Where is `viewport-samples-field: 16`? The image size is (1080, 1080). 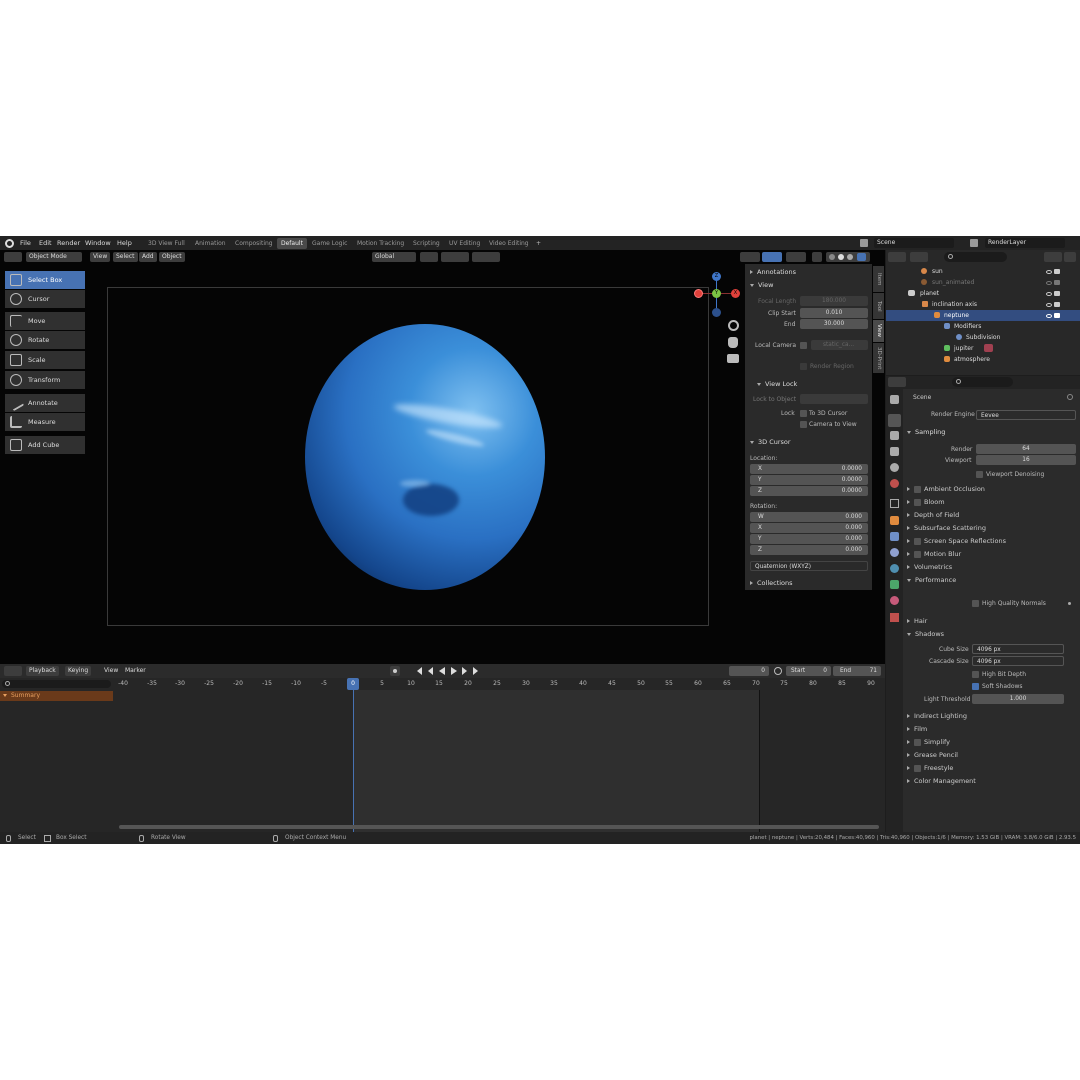
viewport-samples-field: 16 is located at coordinates (1026, 460).